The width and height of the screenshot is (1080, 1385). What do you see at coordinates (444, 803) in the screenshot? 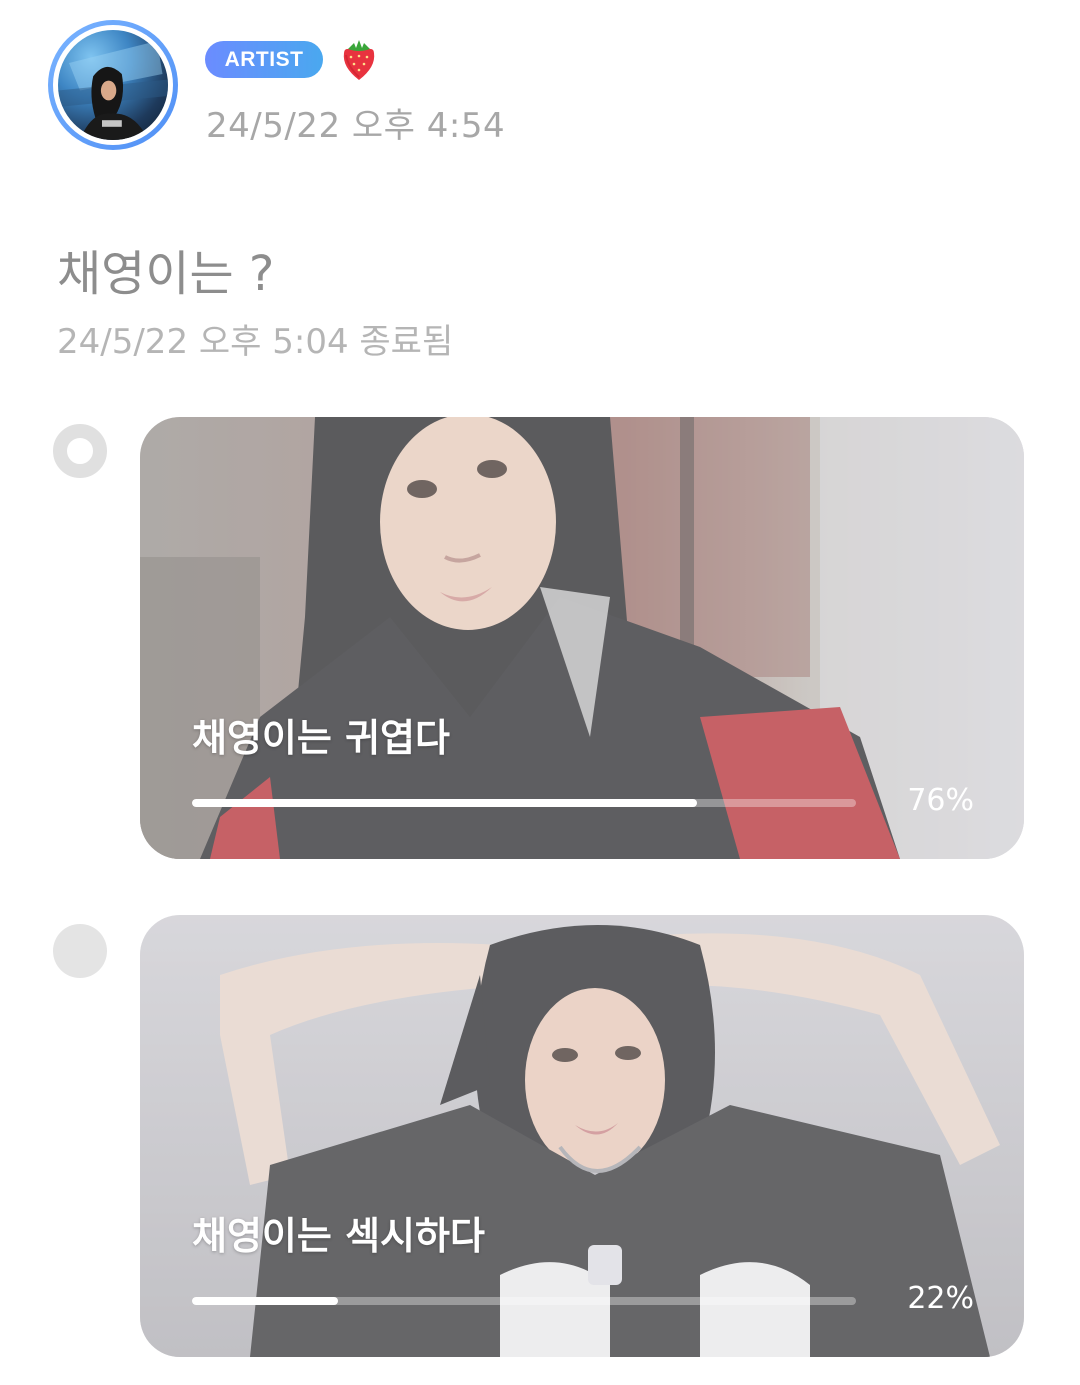
I see `option-1-progress-fill` at bounding box center [444, 803].